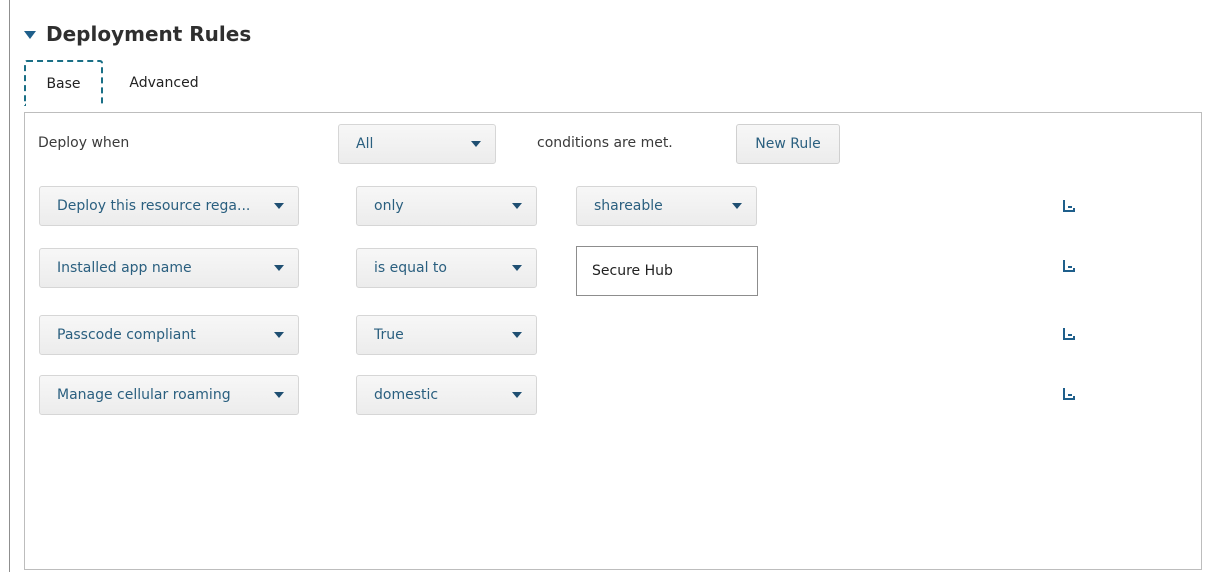 Image resolution: width=1208 pixels, height=572 pixels. Describe the element at coordinates (666, 206) in the screenshot. I see `rule-1-value-select: shareable` at that location.